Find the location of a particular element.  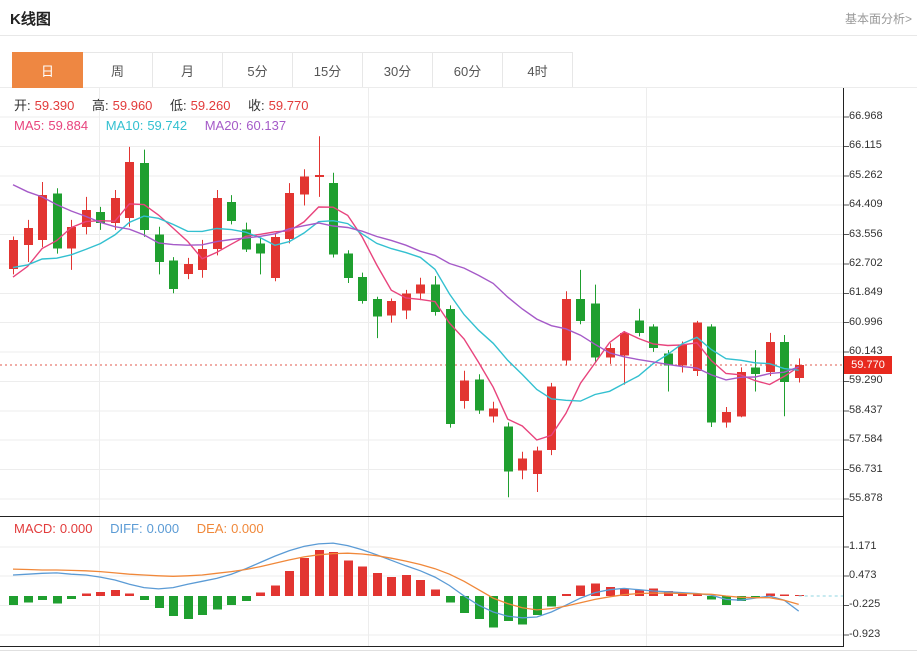

open-value: 59.390 is located at coordinates (54, 105).